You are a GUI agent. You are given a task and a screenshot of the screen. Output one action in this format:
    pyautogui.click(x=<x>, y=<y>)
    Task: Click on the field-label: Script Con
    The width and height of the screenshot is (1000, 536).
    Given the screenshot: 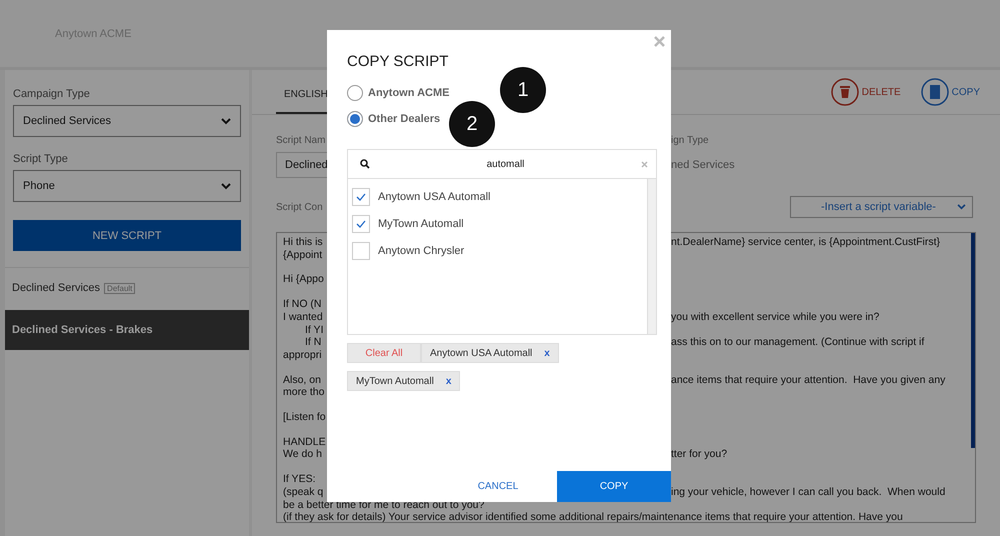 What is the action you would take?
    pyautogui.click(x=299, y=207)
    